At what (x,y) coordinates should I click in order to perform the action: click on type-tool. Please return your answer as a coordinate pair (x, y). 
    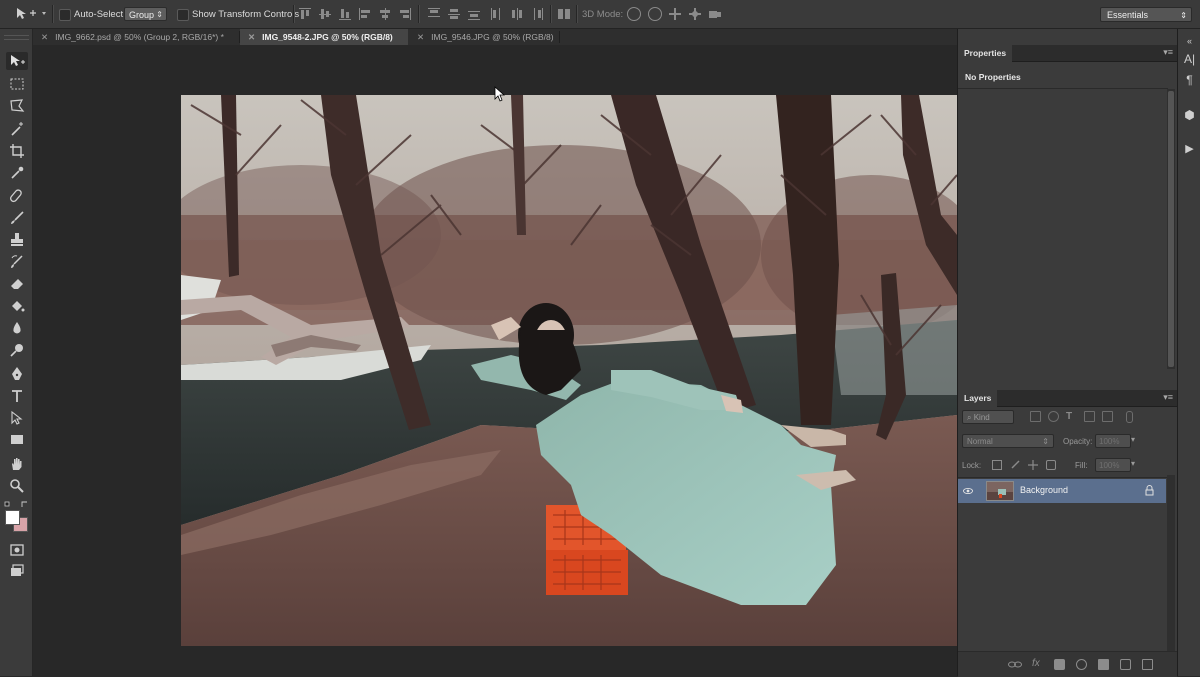
    Looking at the image, I should click on (17, 396).